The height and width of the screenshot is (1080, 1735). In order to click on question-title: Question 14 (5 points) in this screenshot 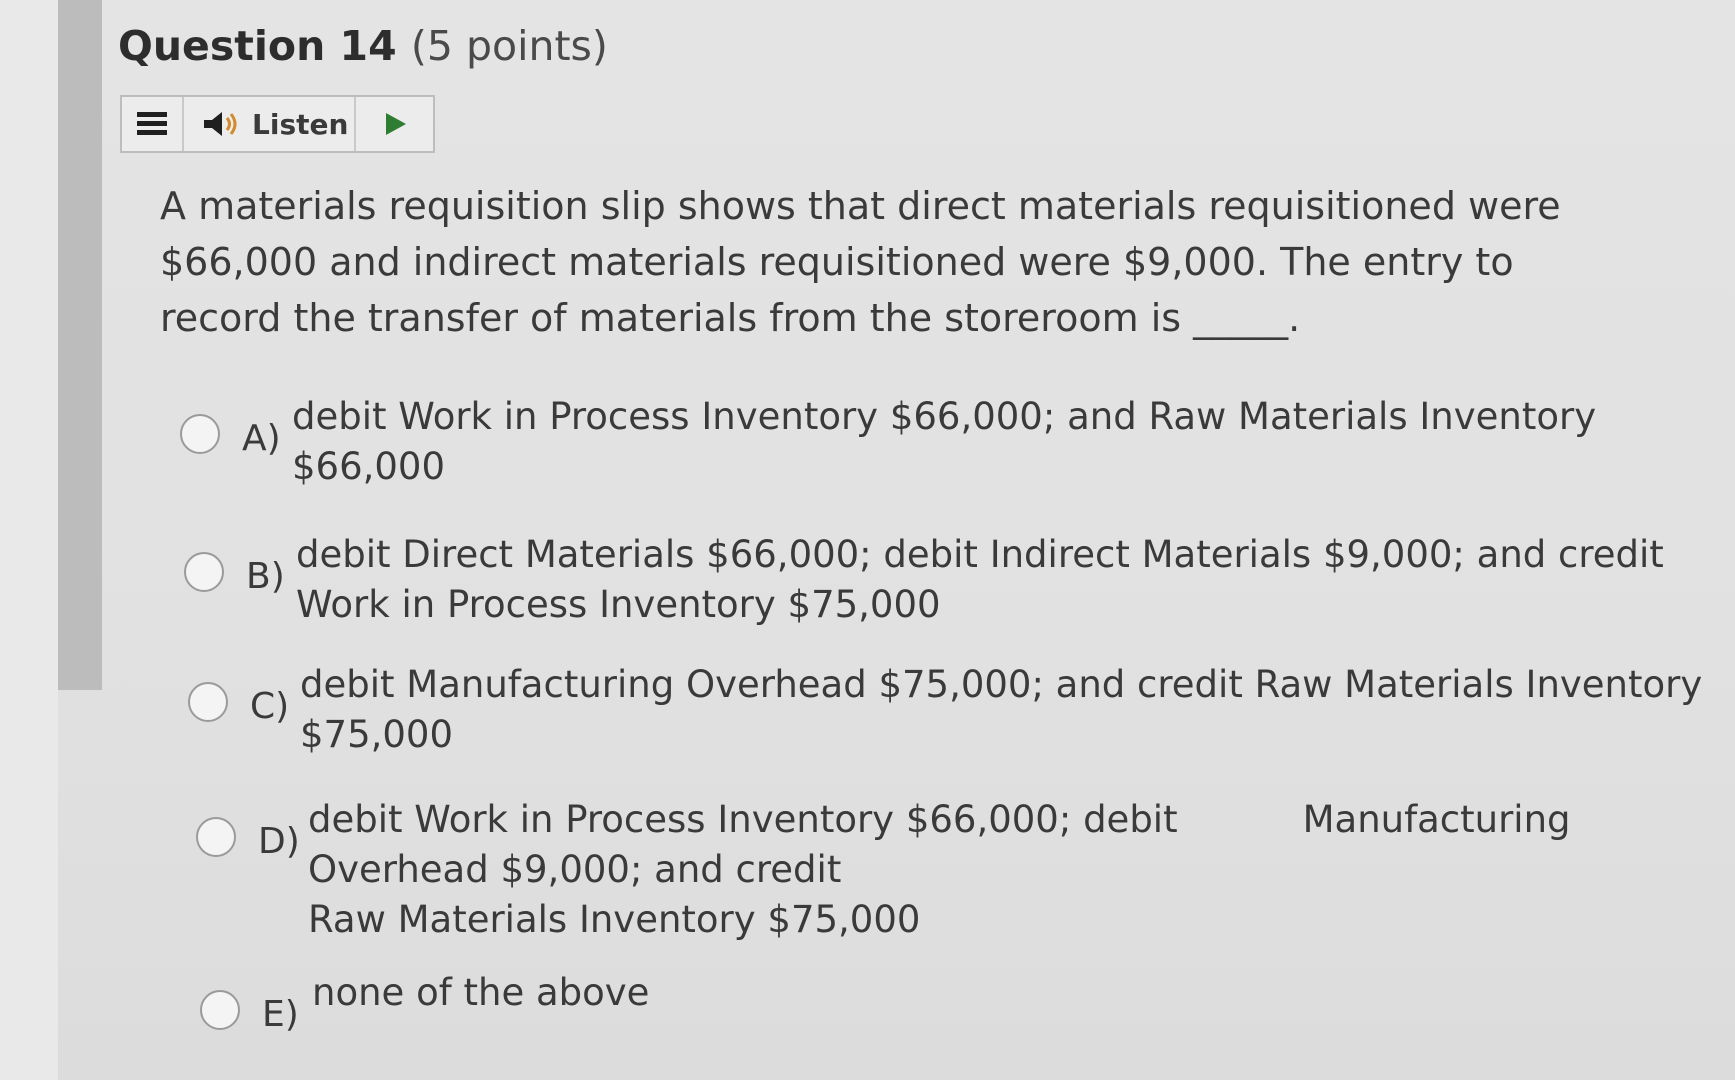, I will do `click(363, 46)`.